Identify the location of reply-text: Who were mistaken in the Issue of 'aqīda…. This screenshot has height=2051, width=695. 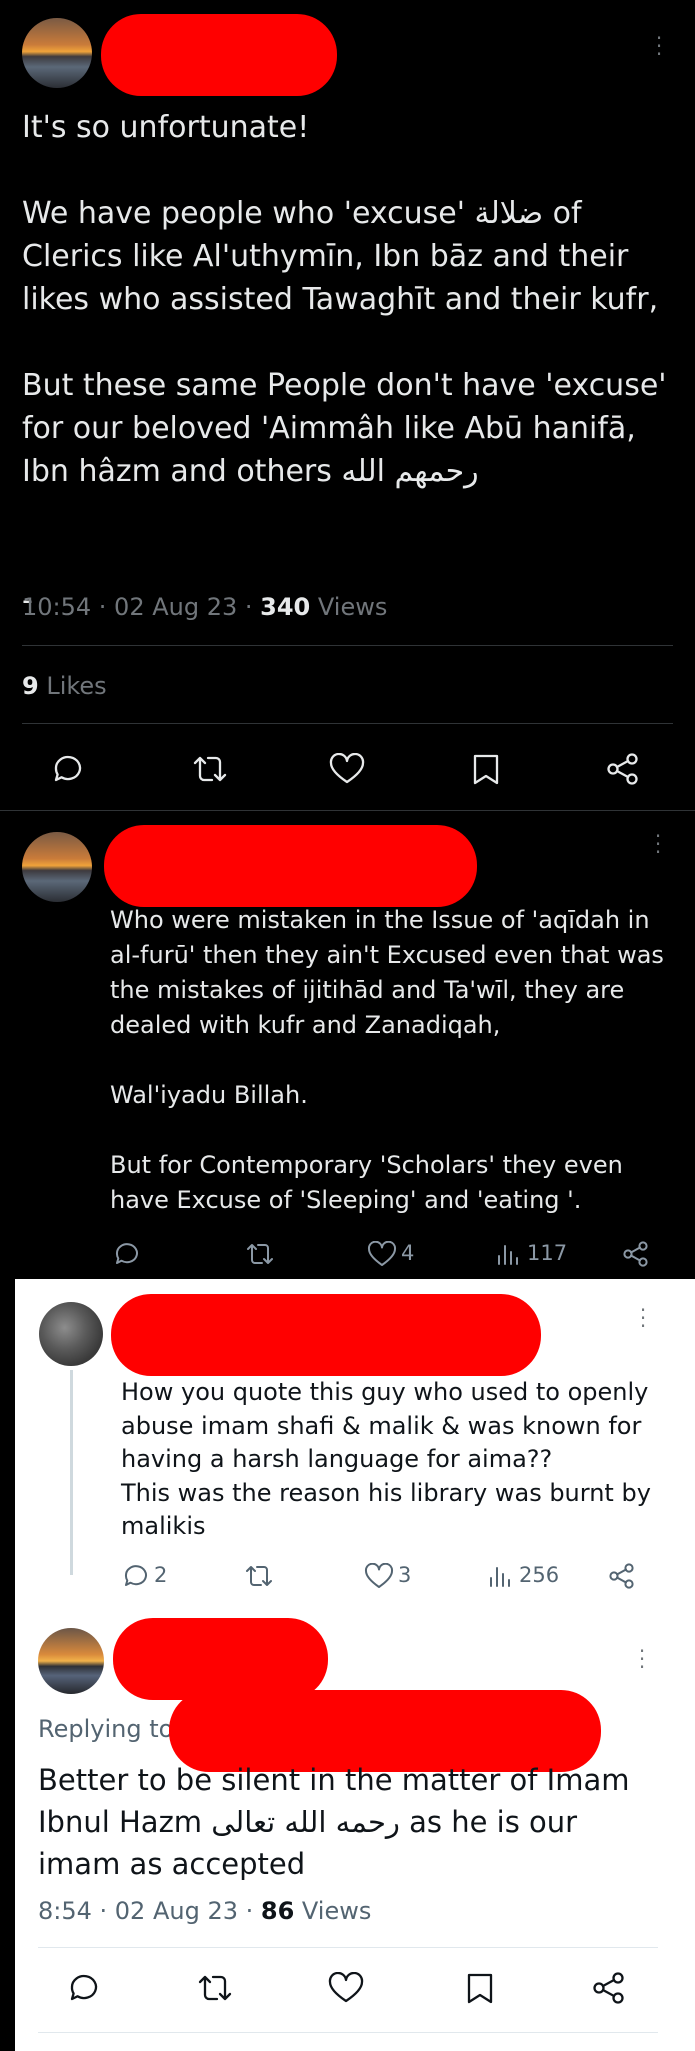
(387, 1060).